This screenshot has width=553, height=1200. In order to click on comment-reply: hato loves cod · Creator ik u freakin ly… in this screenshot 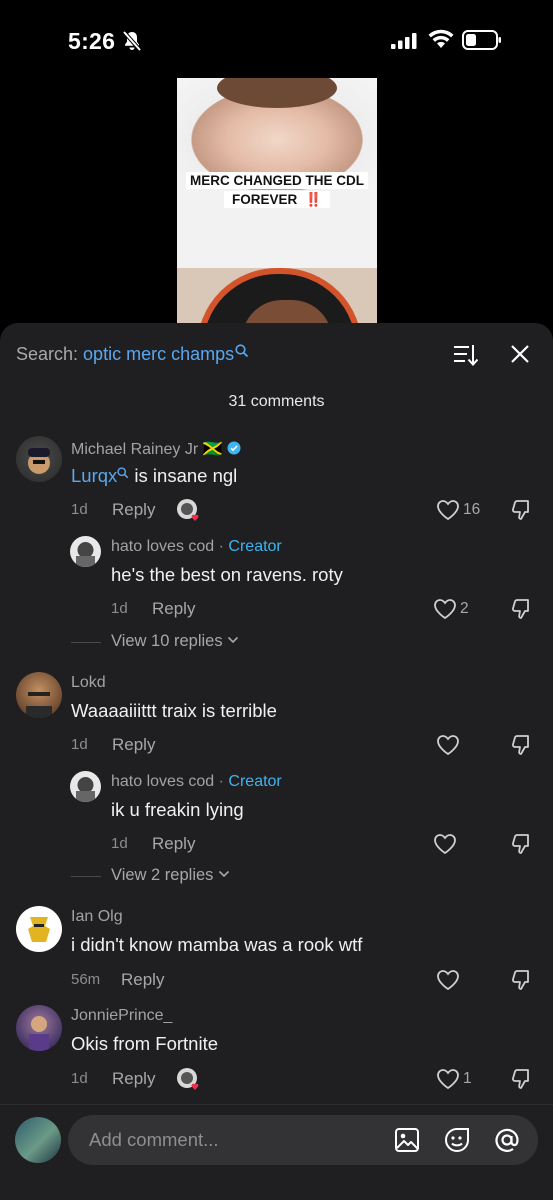, I will do `click(276, 835)`.